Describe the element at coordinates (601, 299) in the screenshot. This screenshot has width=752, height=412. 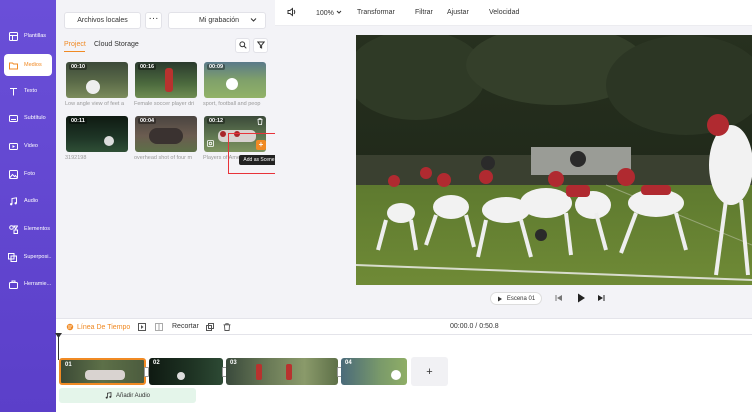
I see `skip-forward-icon` at that location.